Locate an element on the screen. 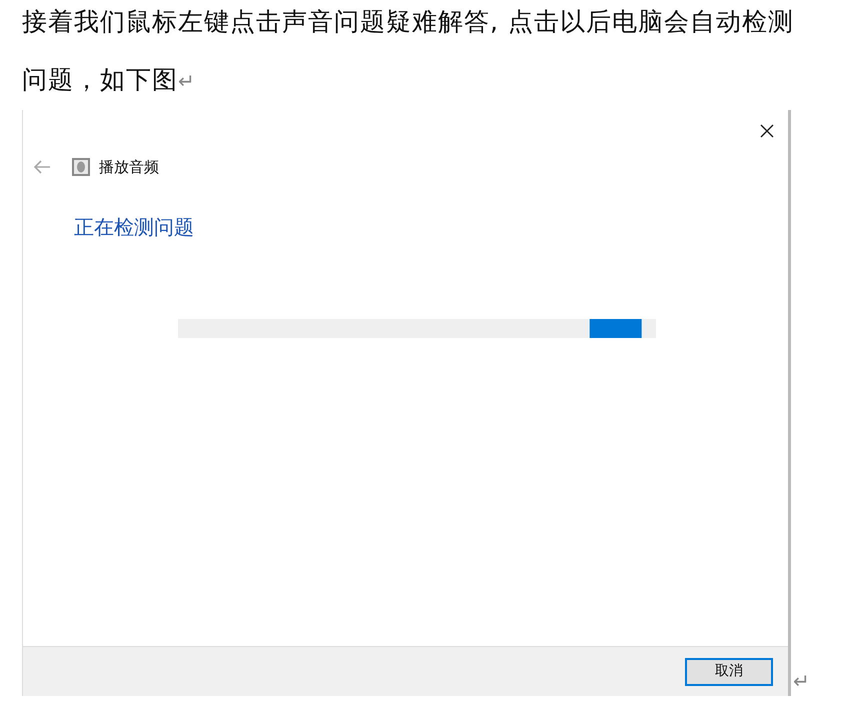 This screenshot has width=851, height=723. paragraph-mark: ↵ is located at coordinates (801, 681).